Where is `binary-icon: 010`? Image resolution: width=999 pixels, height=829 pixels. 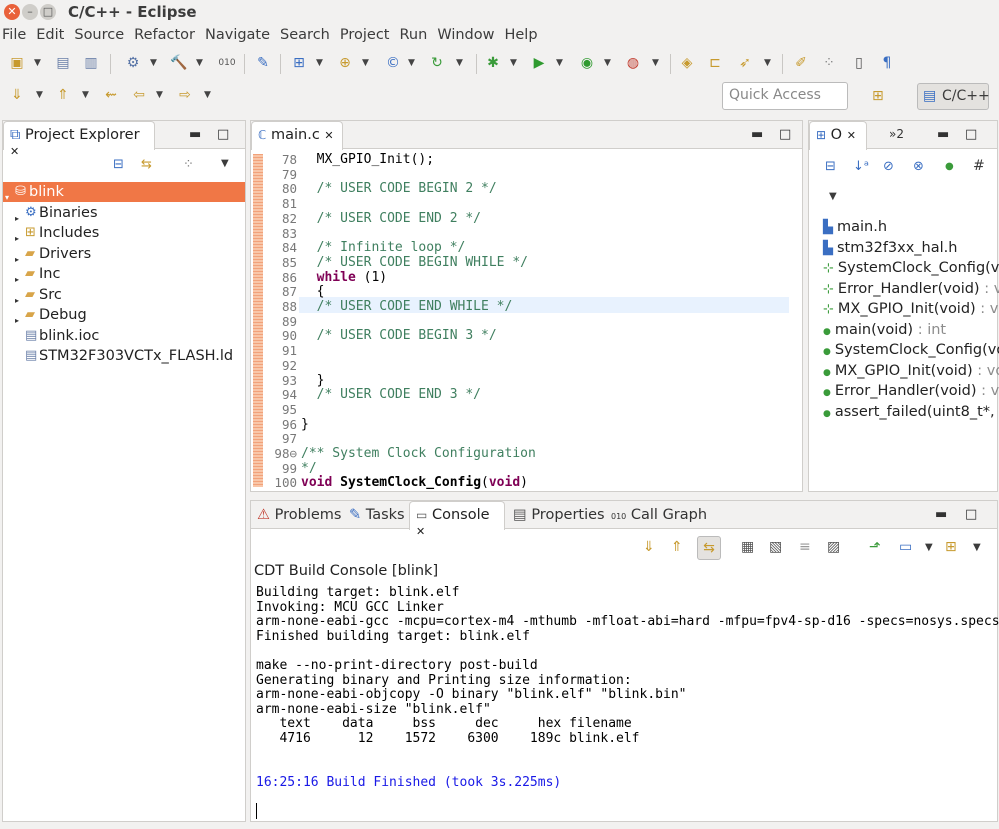
binary-icon: 010 is located at coordinates (227, 63).